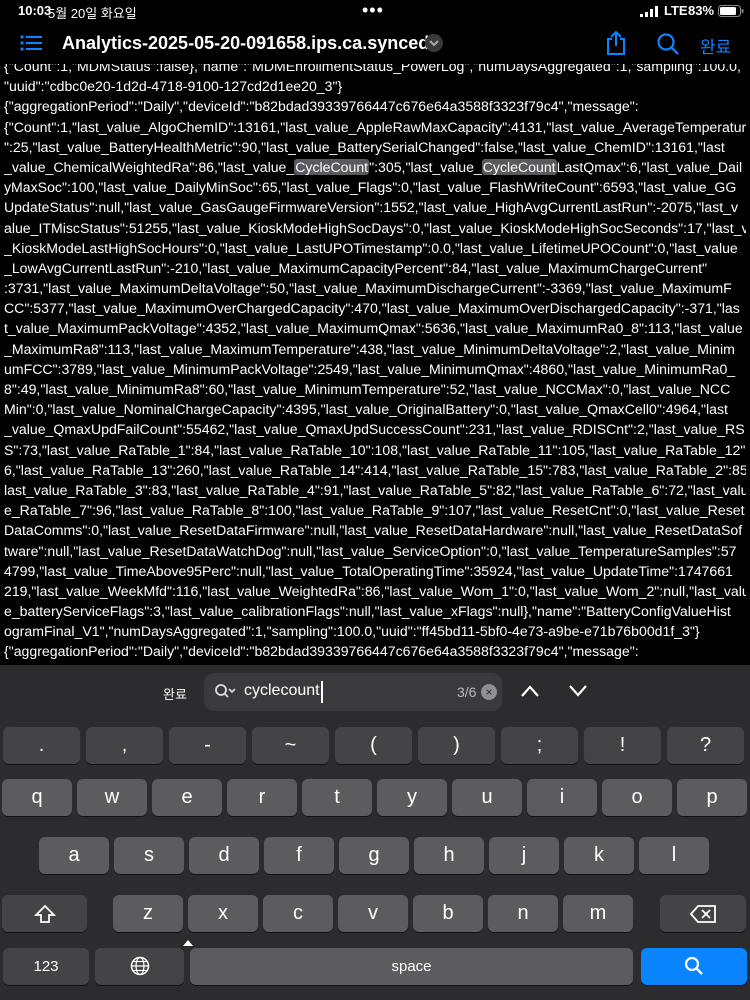 This screenshot has height=1000, width=750. Describe the element at coordinates (187, 797) in the screenshot. I see `key-e: e` at that location.